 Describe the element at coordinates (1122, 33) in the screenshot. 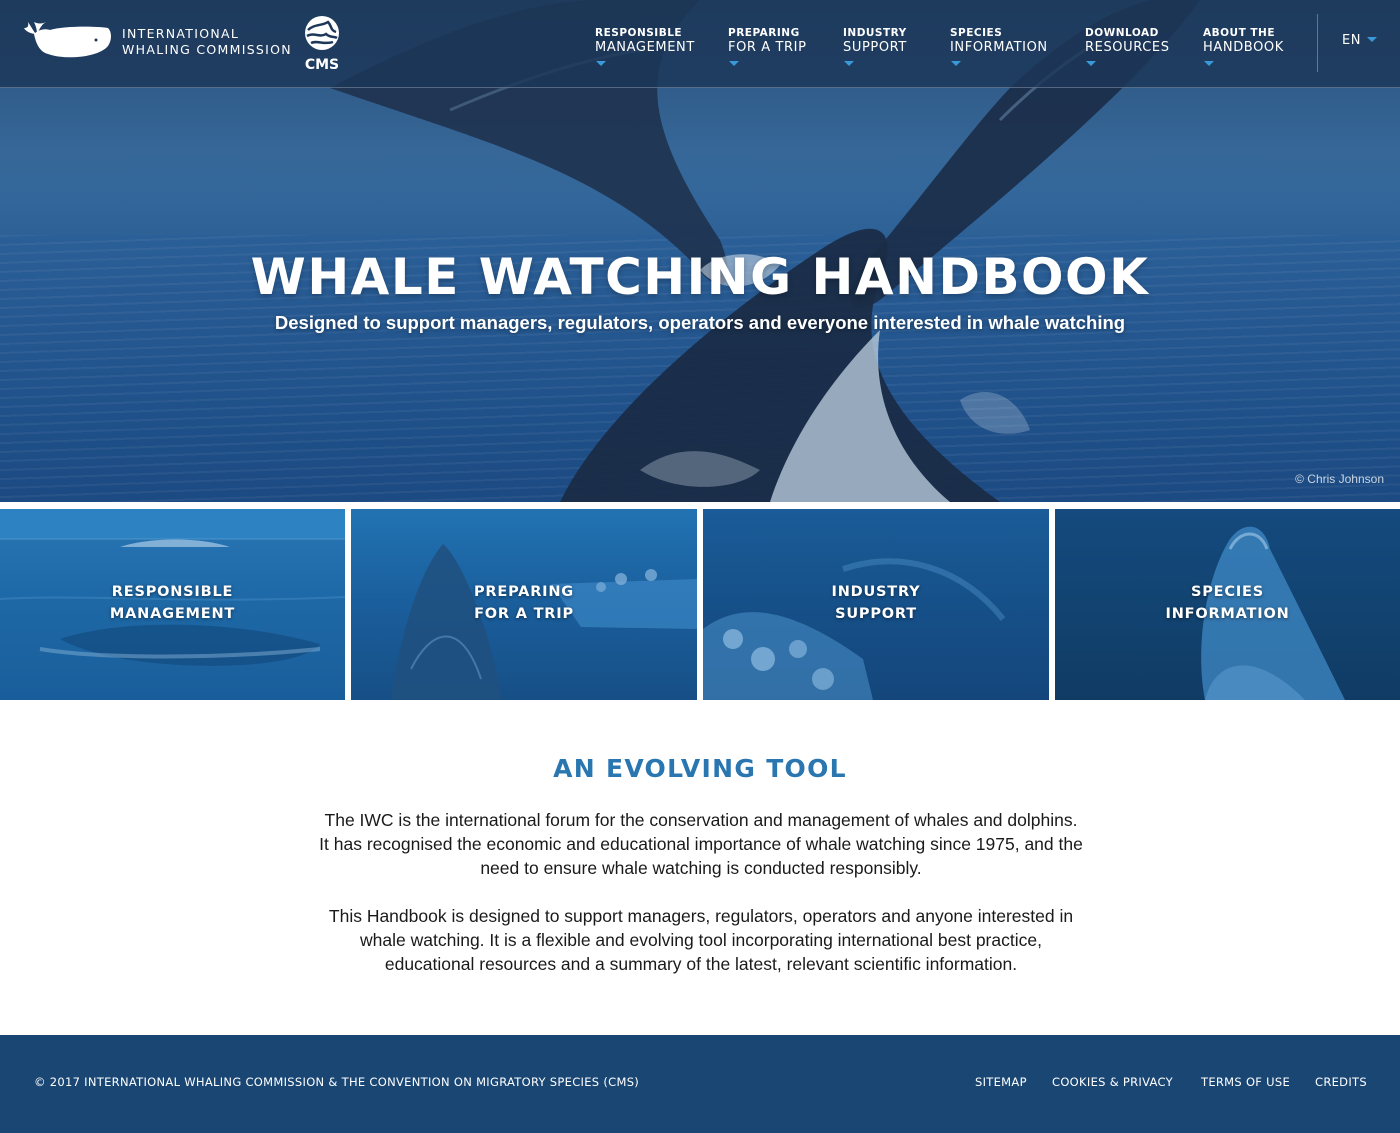

I see `nav-label-small: DOWNLOAD` at that location.